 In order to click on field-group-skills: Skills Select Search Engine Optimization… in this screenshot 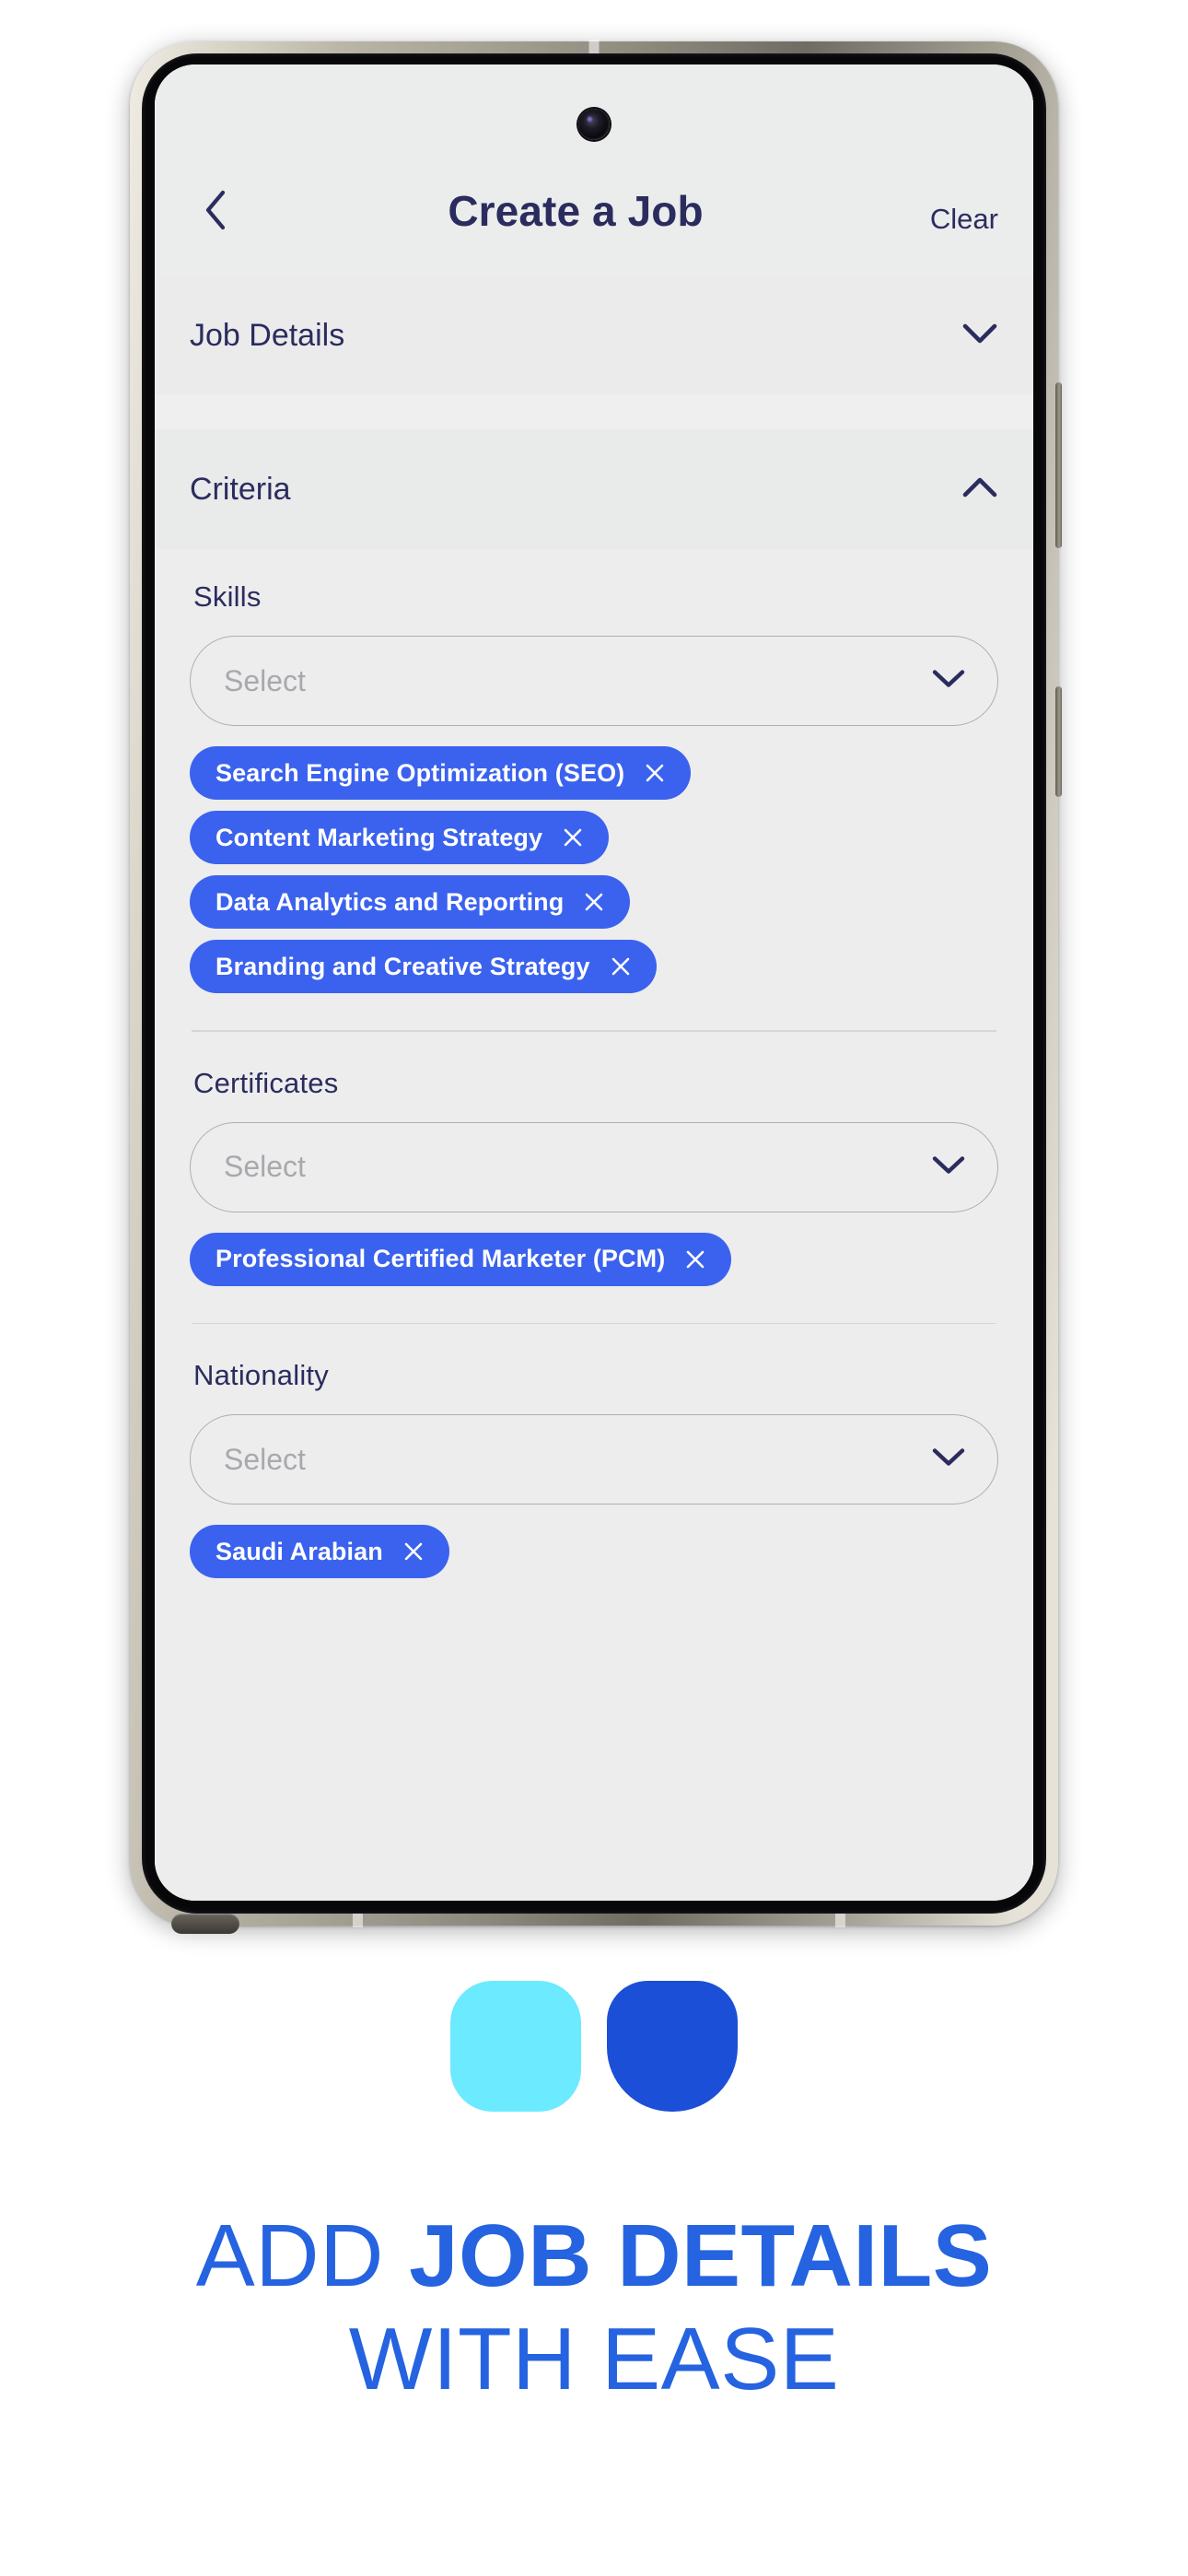, I will do `click(594, 786)`.